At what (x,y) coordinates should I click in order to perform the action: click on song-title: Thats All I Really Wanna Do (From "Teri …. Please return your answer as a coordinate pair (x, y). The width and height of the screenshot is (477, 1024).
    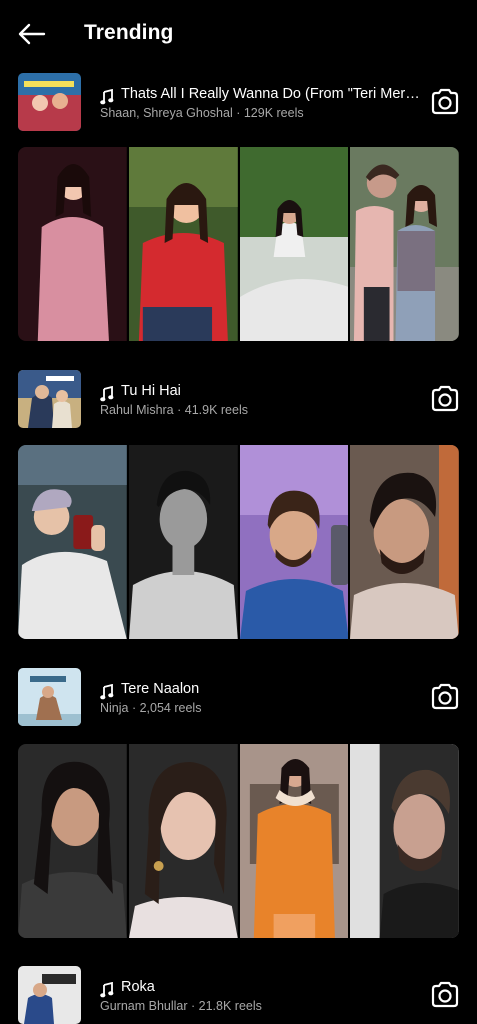
    Looking at the image, I should click on (271, 94).